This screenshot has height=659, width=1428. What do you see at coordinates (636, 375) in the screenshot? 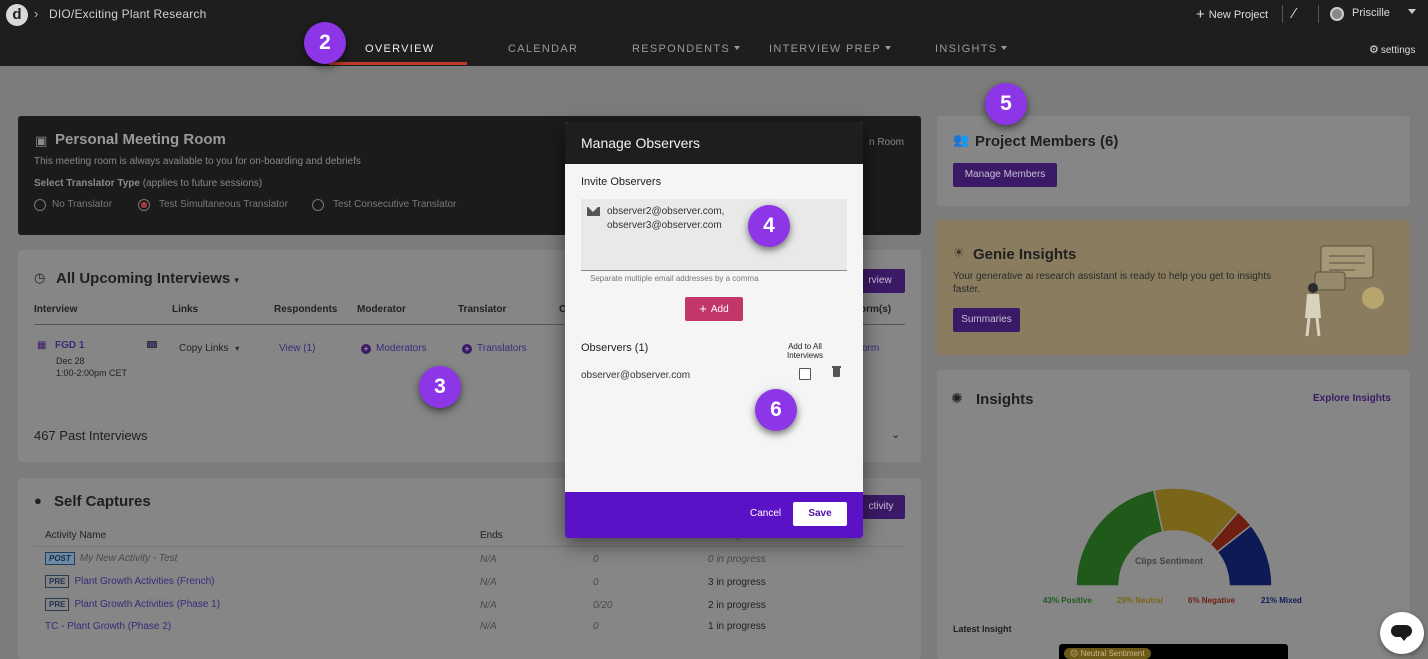
I see `observer-email: observer@observer.com` at bounding box center [636, 375].